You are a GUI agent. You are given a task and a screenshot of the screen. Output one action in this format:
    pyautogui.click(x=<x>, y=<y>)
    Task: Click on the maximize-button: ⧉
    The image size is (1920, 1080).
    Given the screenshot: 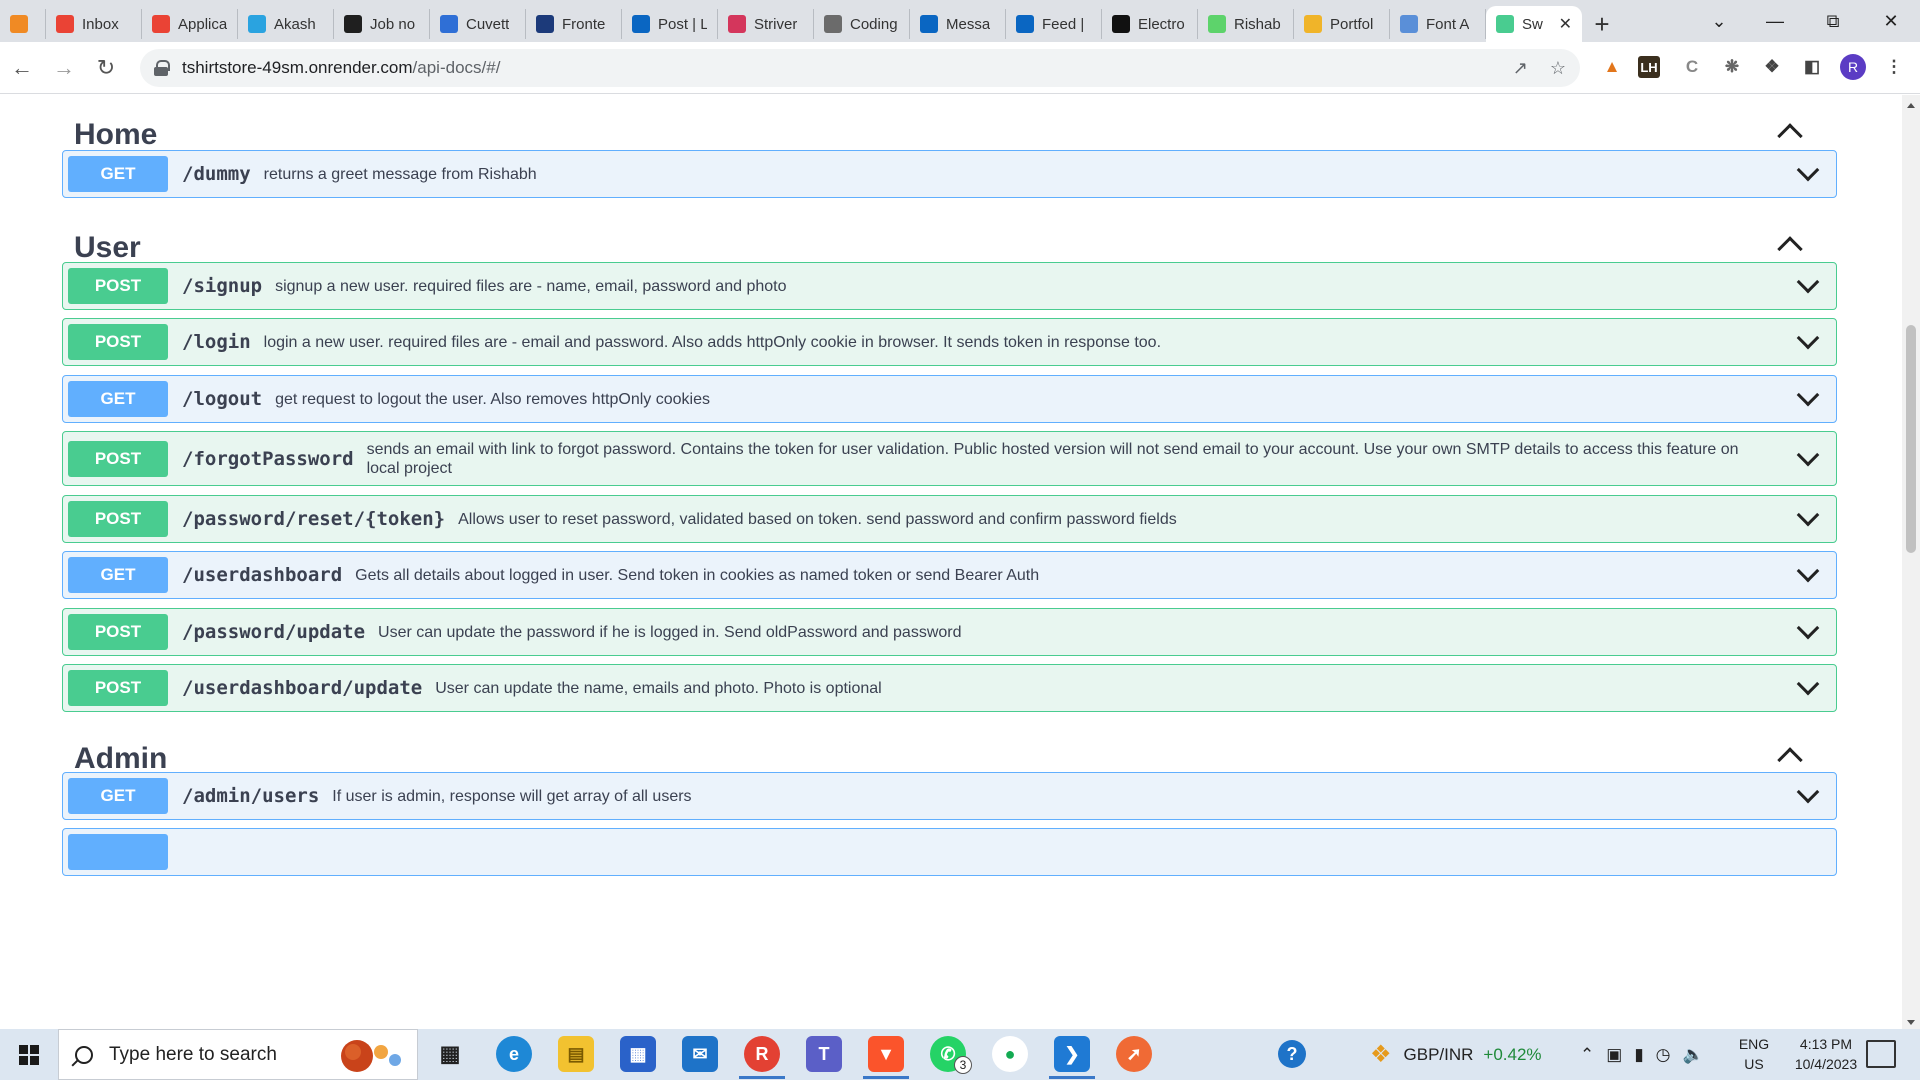 What is the action you would take?
    pyautogui.click(x=1833, y=21)
    